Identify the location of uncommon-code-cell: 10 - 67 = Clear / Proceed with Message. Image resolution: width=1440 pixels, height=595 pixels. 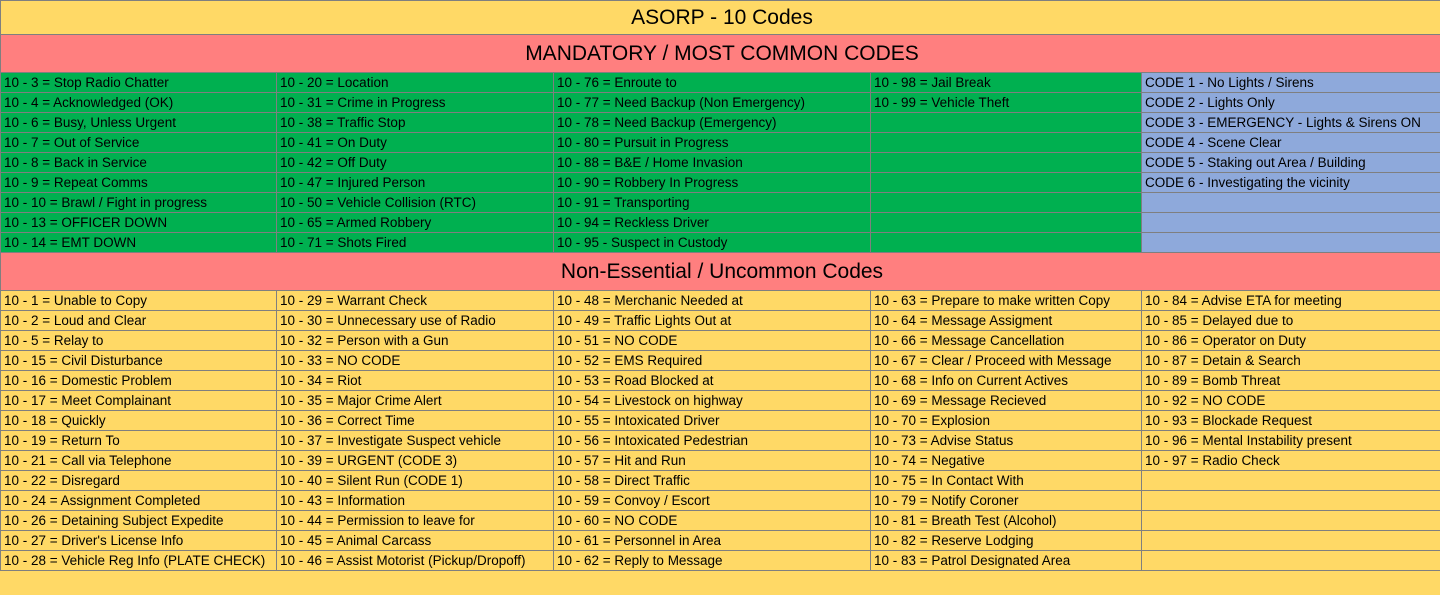
(1006, 360).